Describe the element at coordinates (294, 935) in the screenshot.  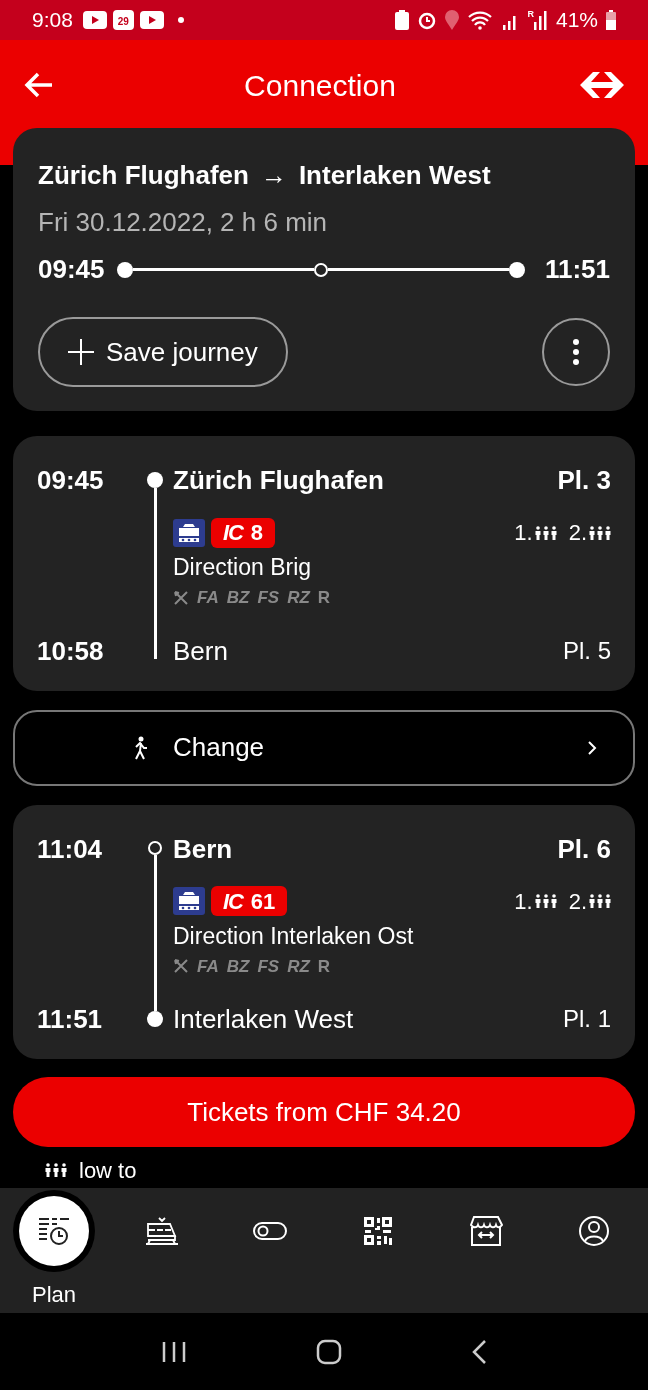
I see `direction-label: Direction Interlaken Ost` at that location.